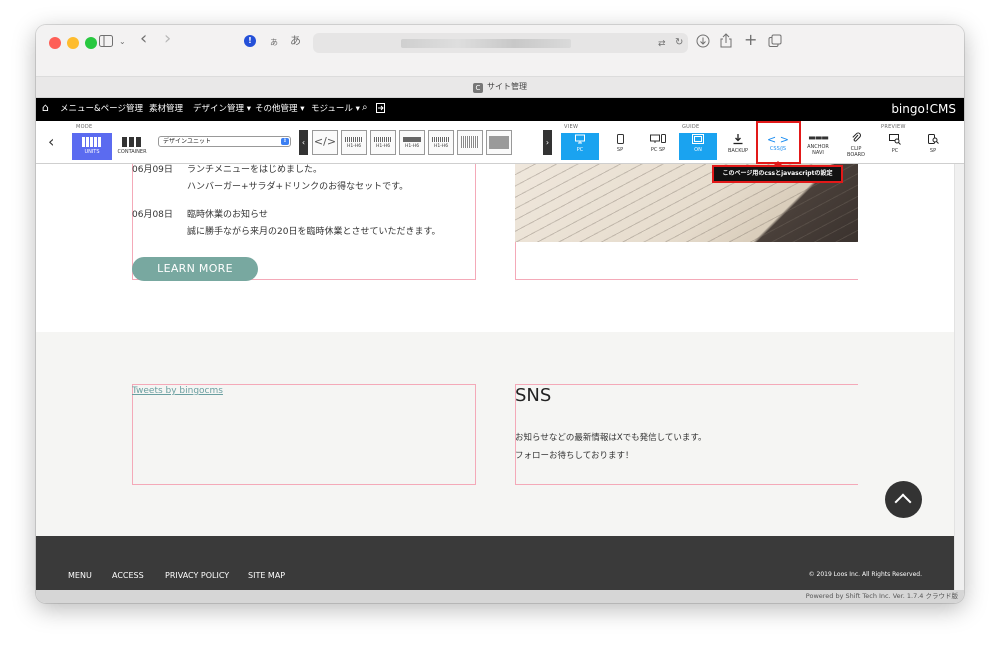 The image size is (1000, 652). I want to click on unit-scroll-right-button: ›, so click(547, 142).